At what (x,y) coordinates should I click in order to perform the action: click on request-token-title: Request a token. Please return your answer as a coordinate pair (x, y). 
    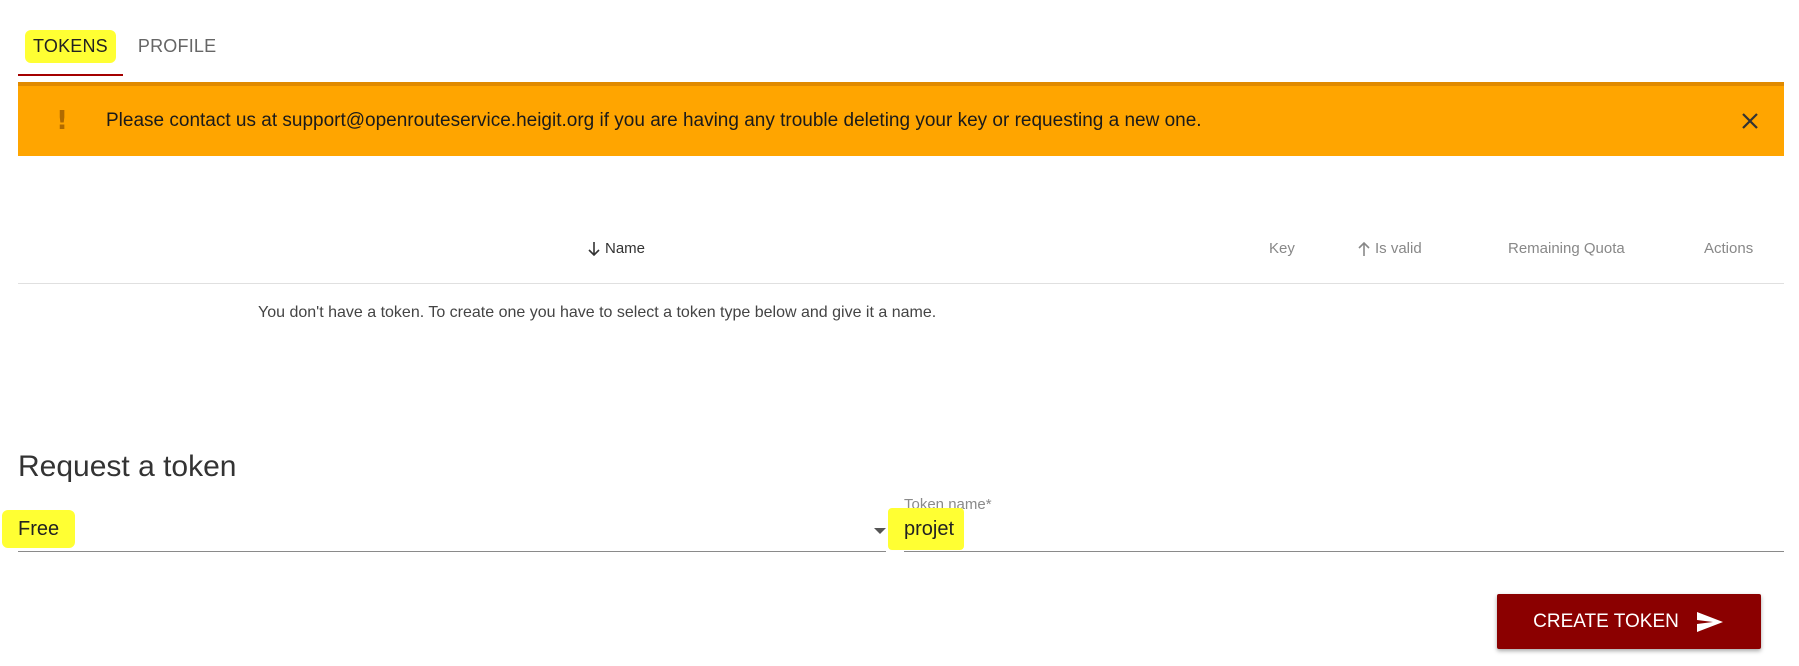
    Looking at the image, I should click on (127, 466).